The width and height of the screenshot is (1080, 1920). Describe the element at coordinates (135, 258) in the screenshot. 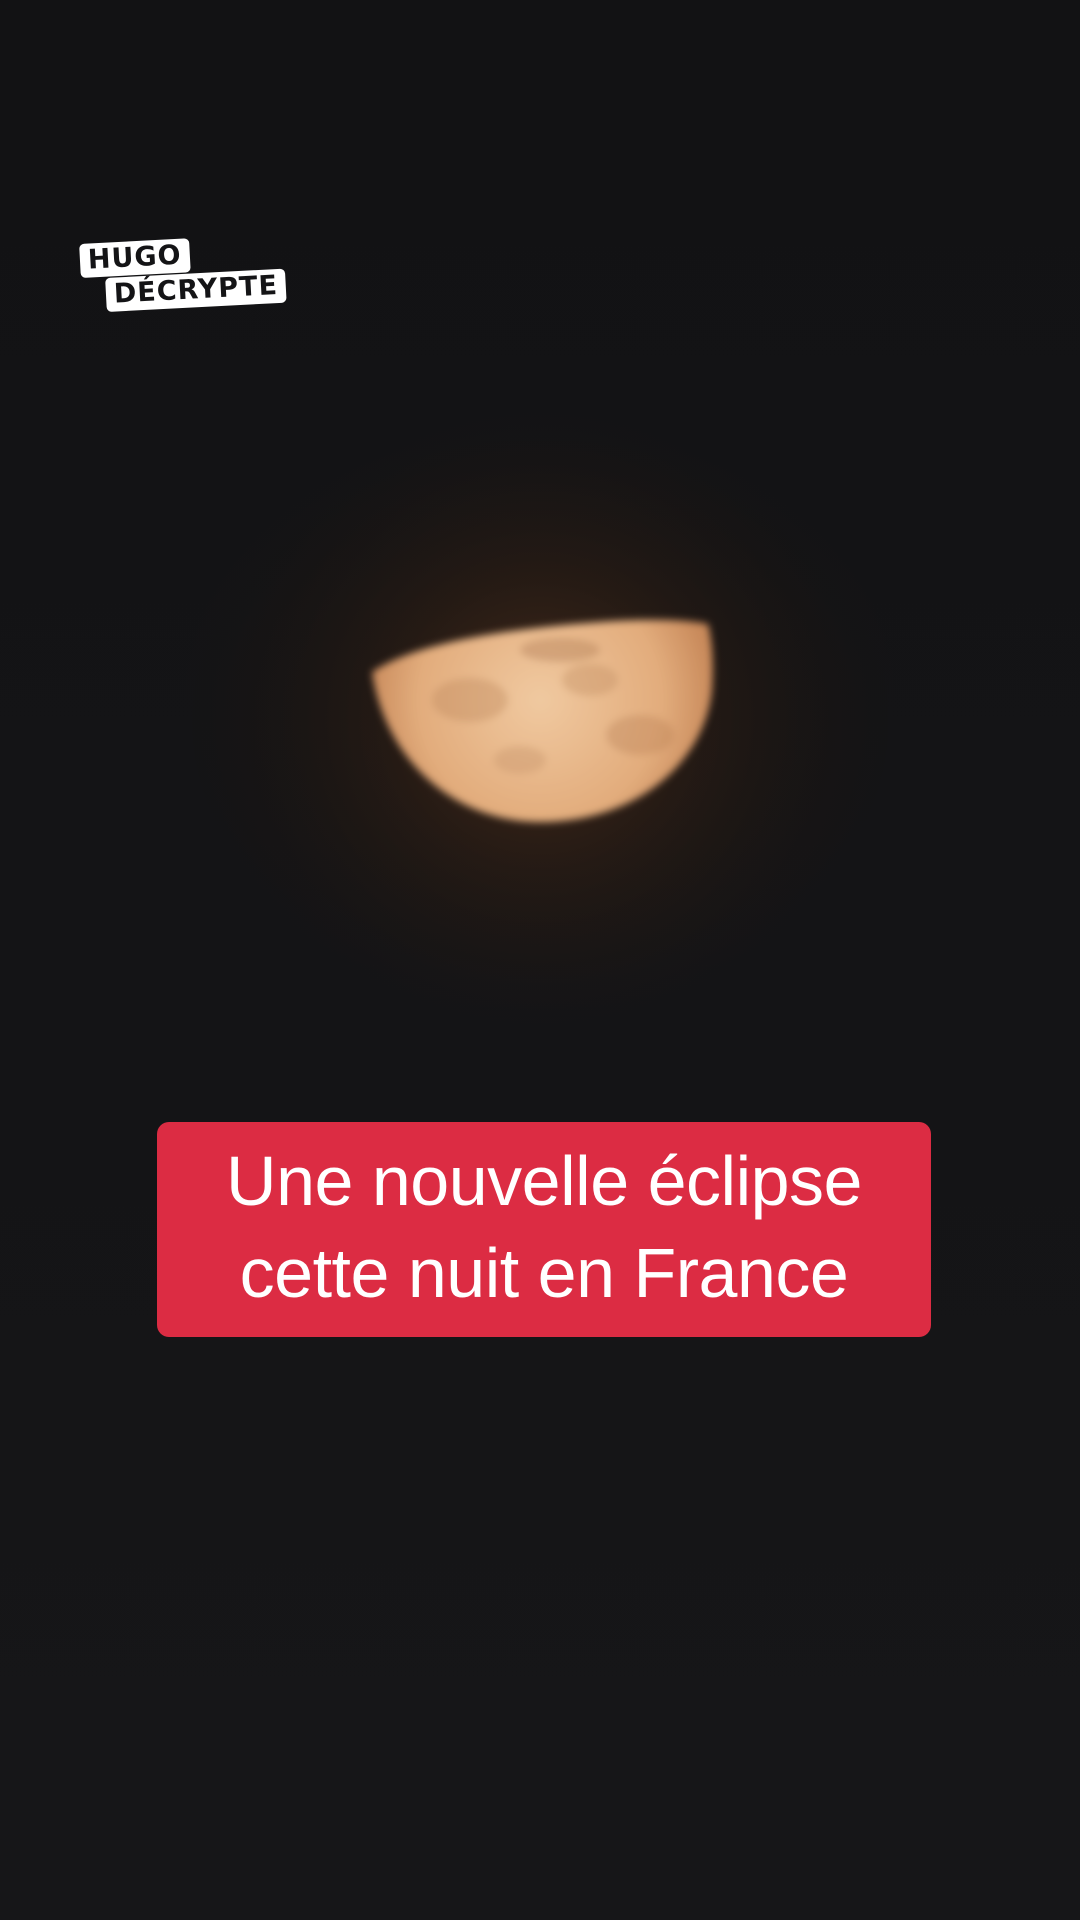

I see `logo-line-1: HUGO` at that location.